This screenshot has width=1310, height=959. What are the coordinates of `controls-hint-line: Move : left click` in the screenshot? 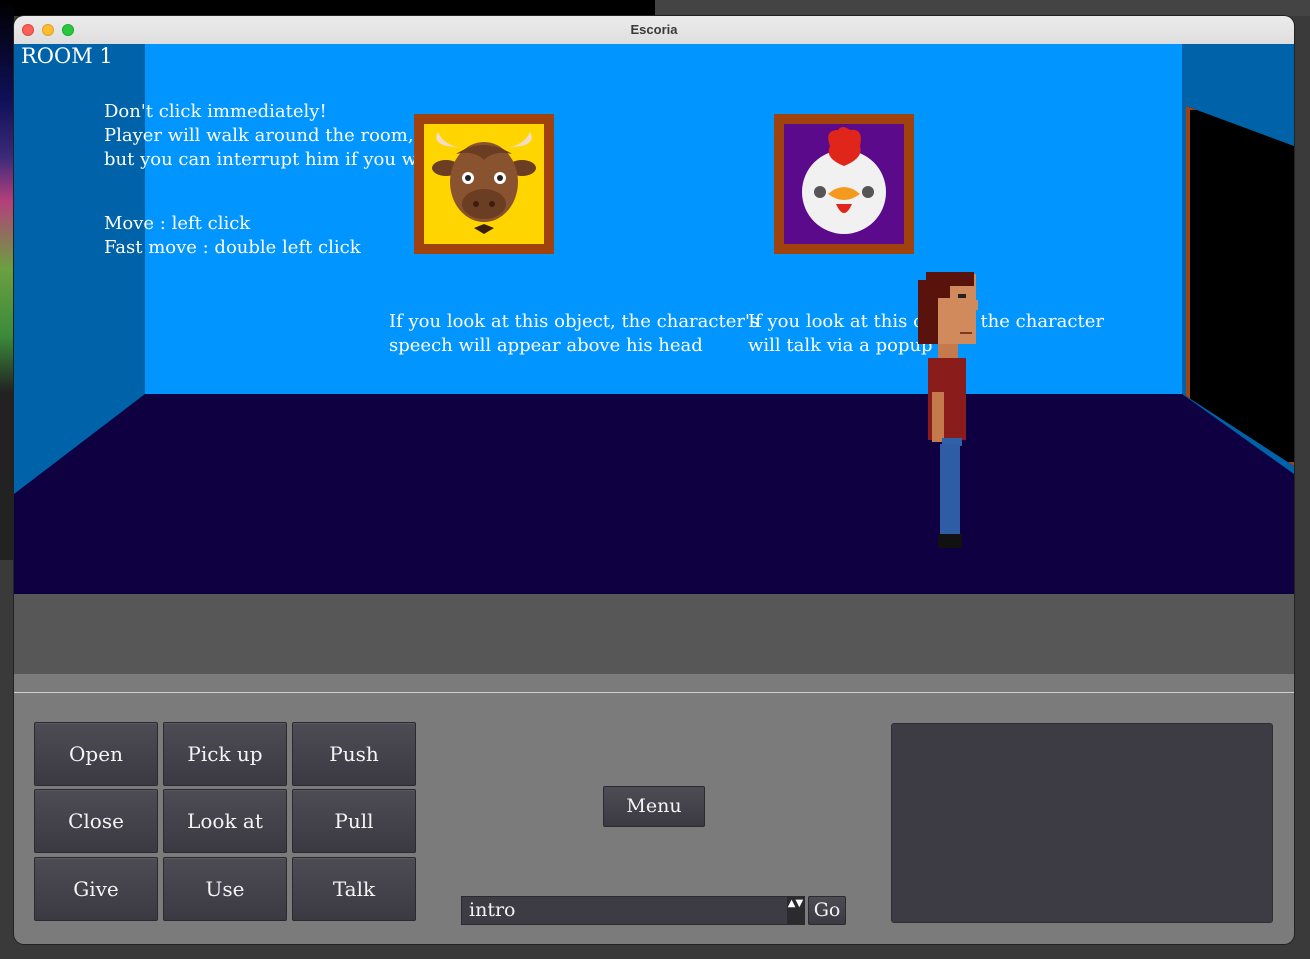 It's located at (177, 223).